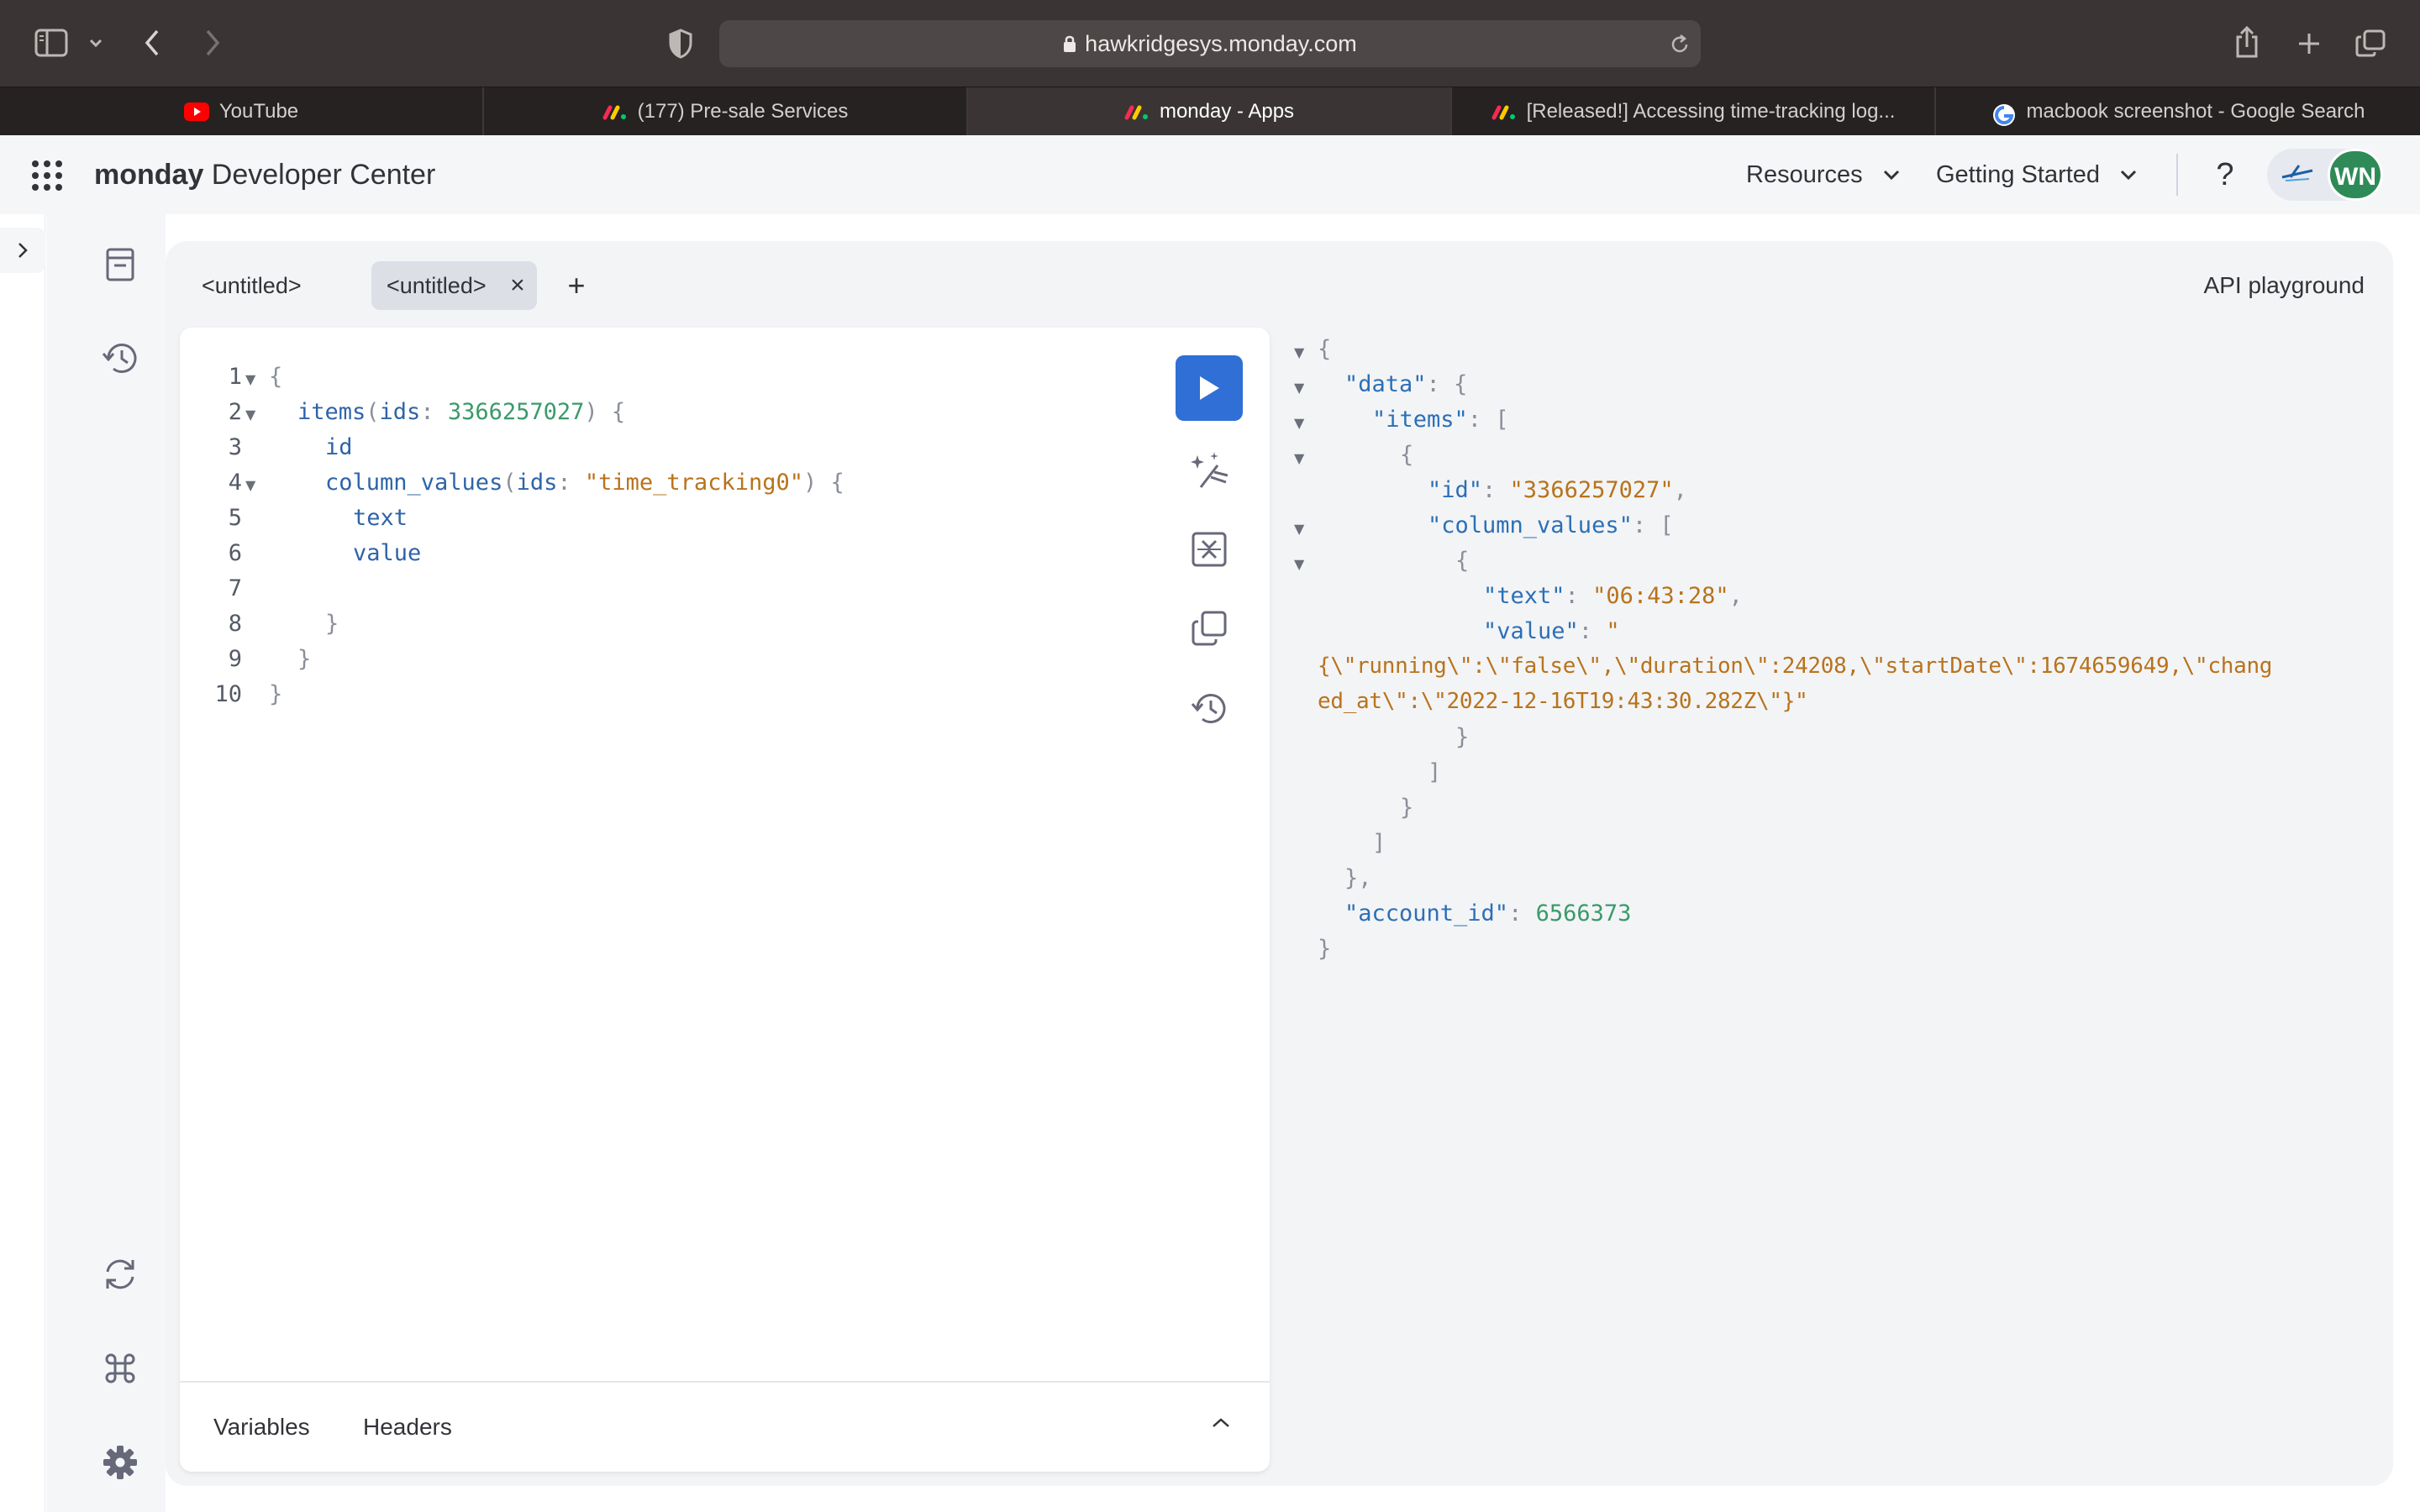 This screenshot has width=2420, height=1512. I want to click on line-number: 8, so click(235, 624).